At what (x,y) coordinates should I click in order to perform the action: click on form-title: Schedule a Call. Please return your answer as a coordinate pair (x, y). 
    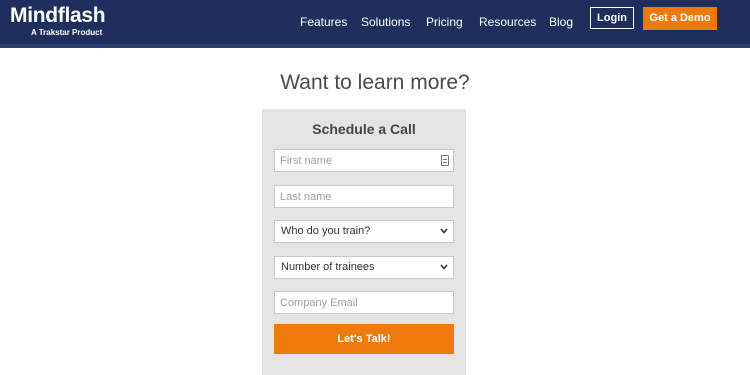
    Looking at the image, I should click on (364, 129).